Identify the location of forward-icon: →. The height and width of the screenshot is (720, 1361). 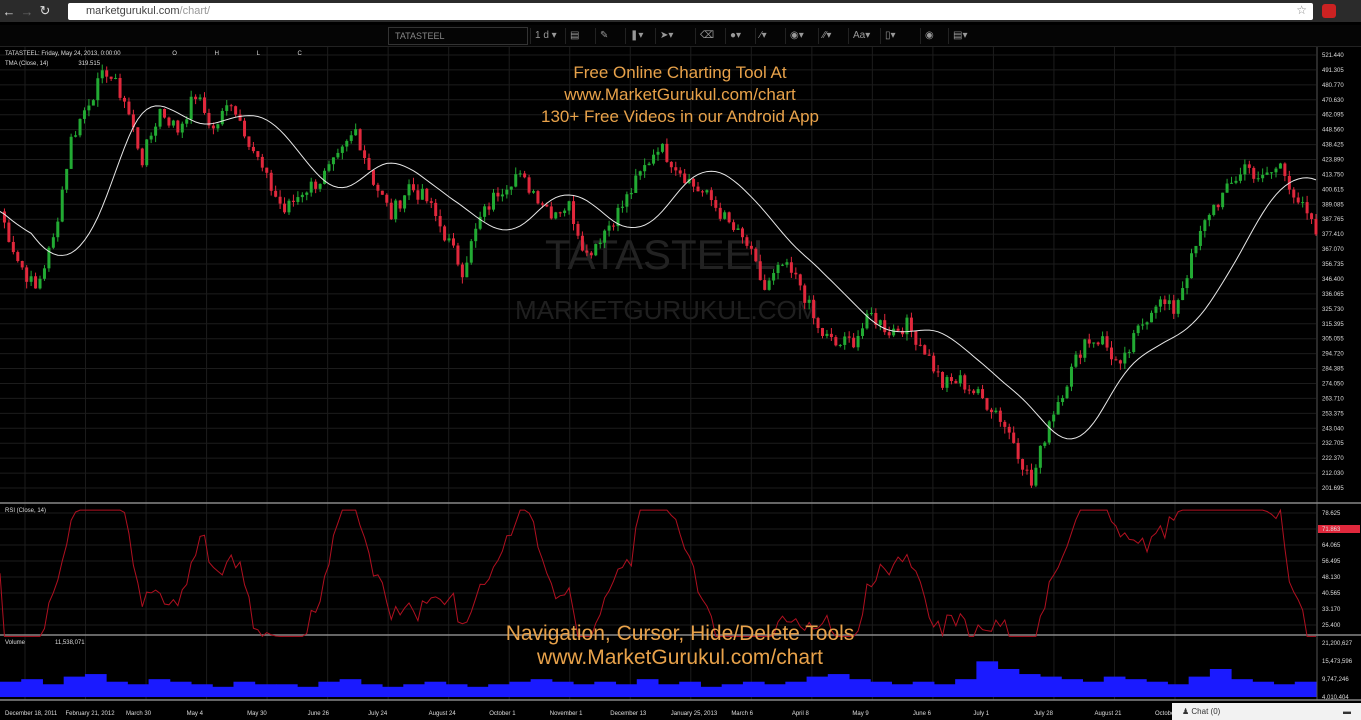
(27, 11).